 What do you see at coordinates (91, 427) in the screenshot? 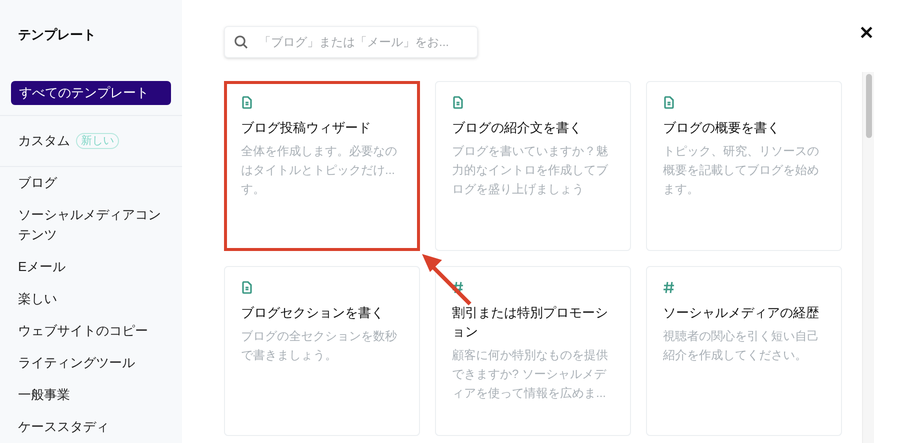
I see `sidebar-item: ケーススタディ` at bounding box center [91, 427].